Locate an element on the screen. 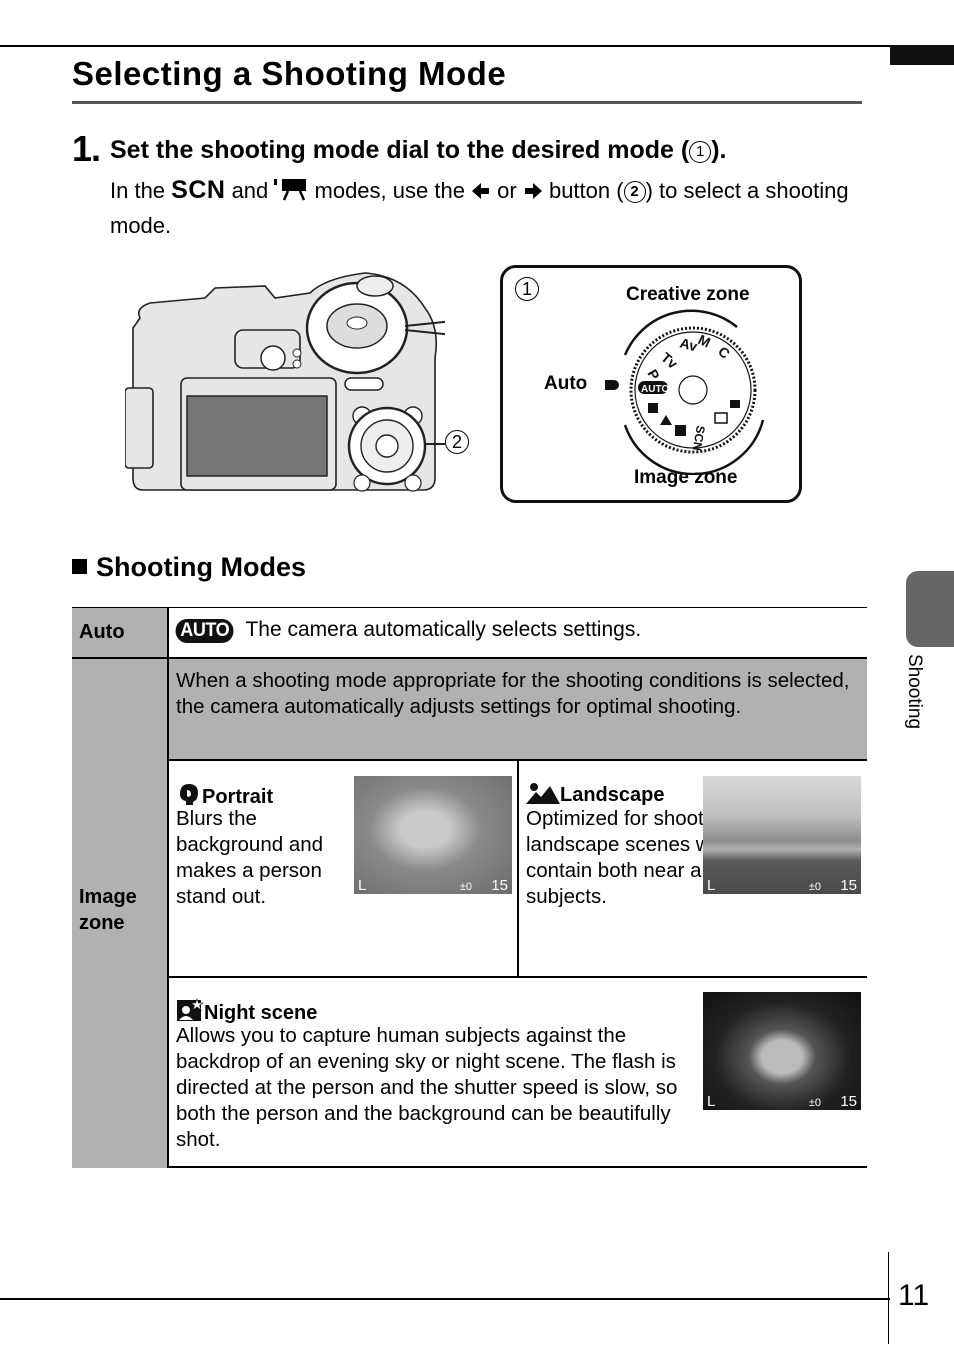  top-rule is located at coordinates (445, 46).